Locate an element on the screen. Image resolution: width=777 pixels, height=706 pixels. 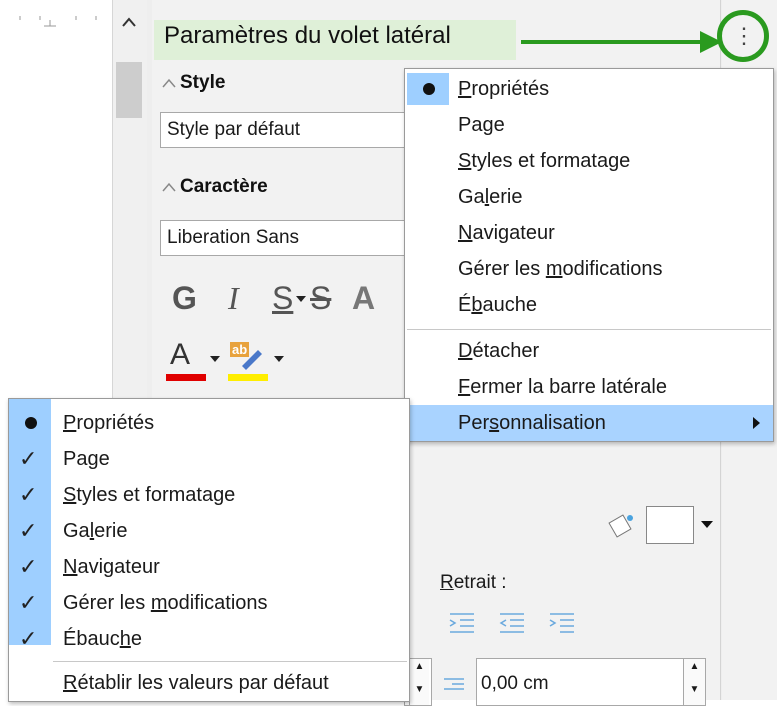
menu-item-page: Page is located at coordinates (589, 125).